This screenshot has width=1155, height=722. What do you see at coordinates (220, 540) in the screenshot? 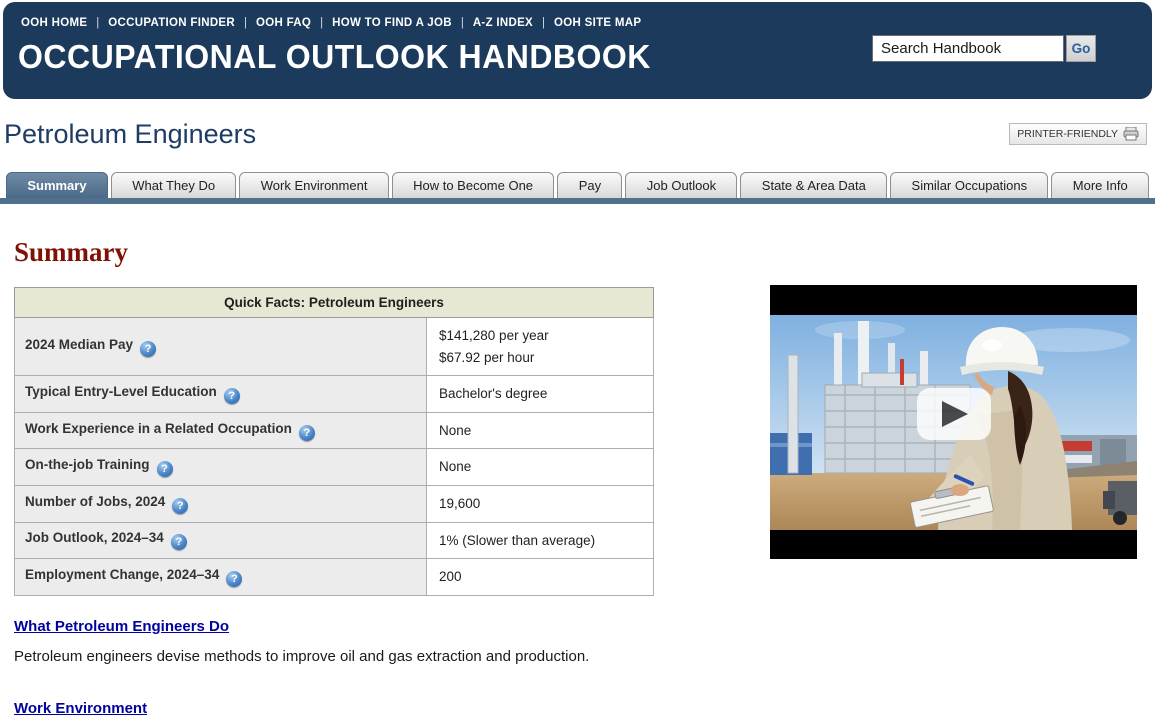
I see `quick-facts-label: Job Outlook, 2024–34?` at bounding box center [220, 540].